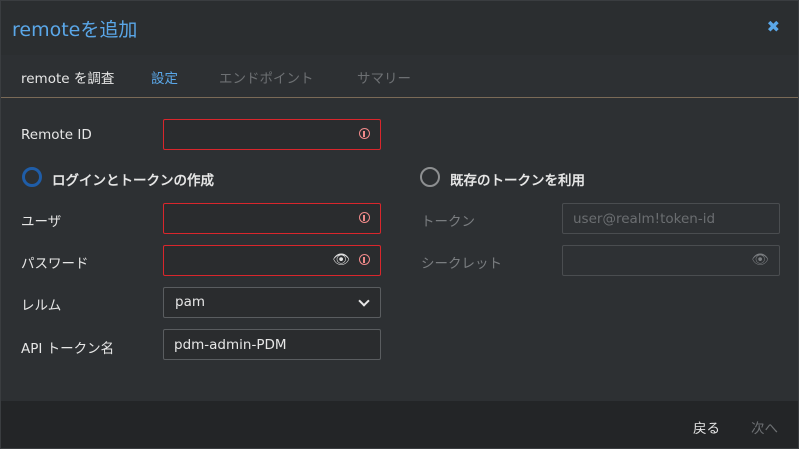 The width and height of the screenshot is (799, 449). I want to click on remote-id-input, so click(272, 134).